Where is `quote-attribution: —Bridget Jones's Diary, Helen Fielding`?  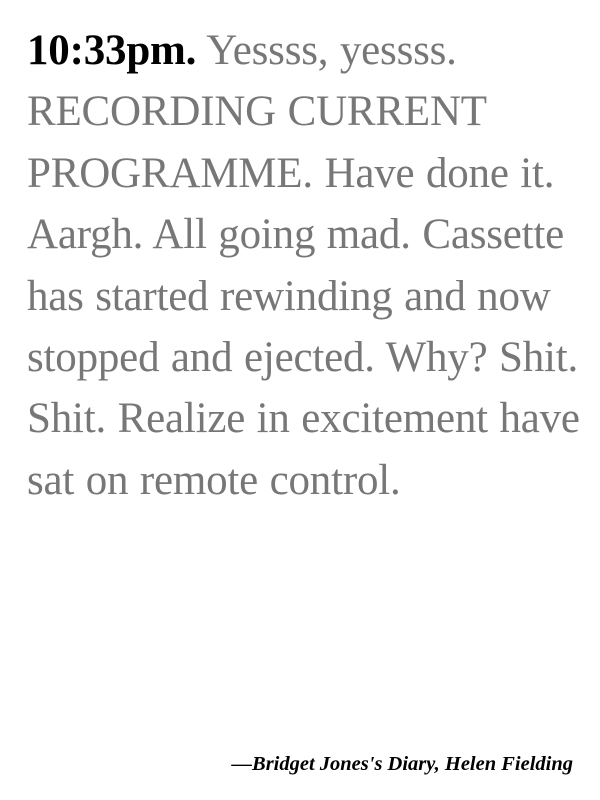
quote-attribution: —Bridget Jones's Diary, Helen Fielding is located at coordinates (402, 764).